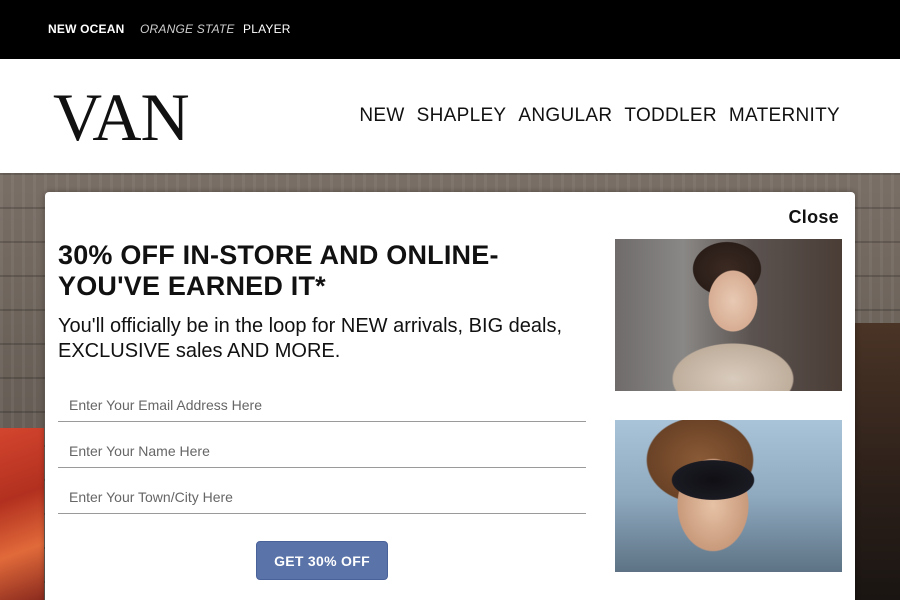  I want to click on email-field, so click(322, 405).